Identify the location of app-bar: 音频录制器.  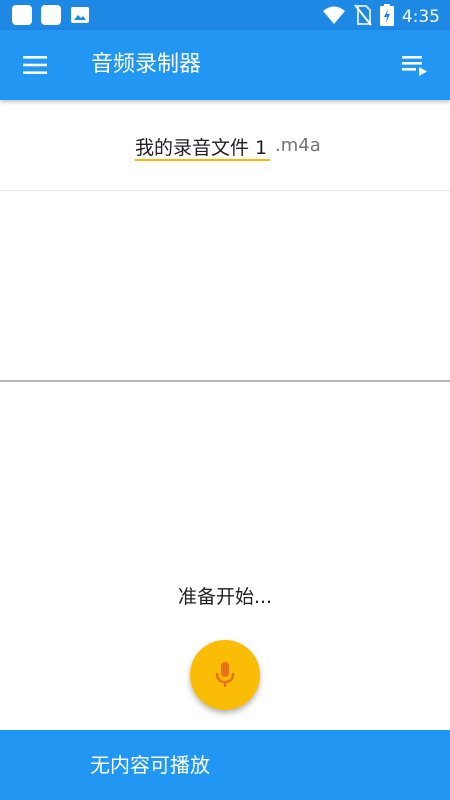
(225, 65).